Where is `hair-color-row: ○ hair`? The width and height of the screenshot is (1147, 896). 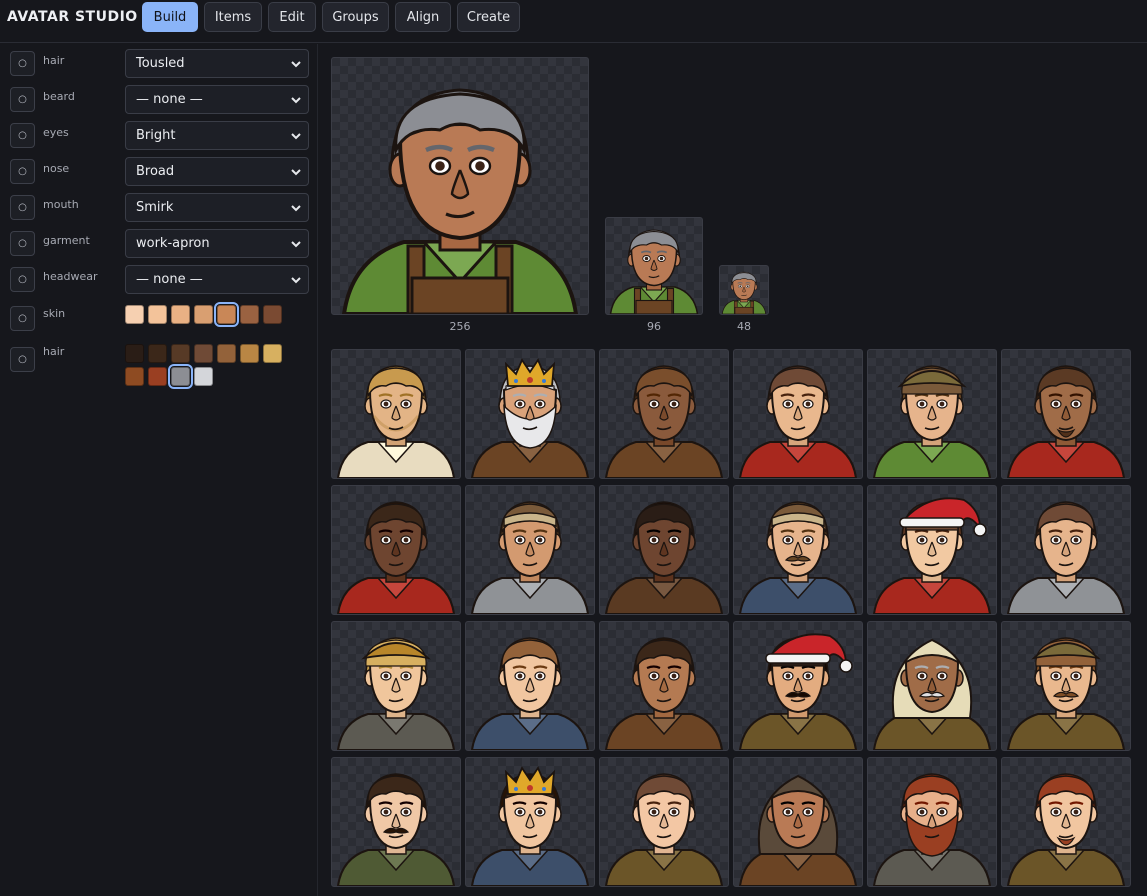 hair-color-row: ○ hair is located at coordinates (159, 366).